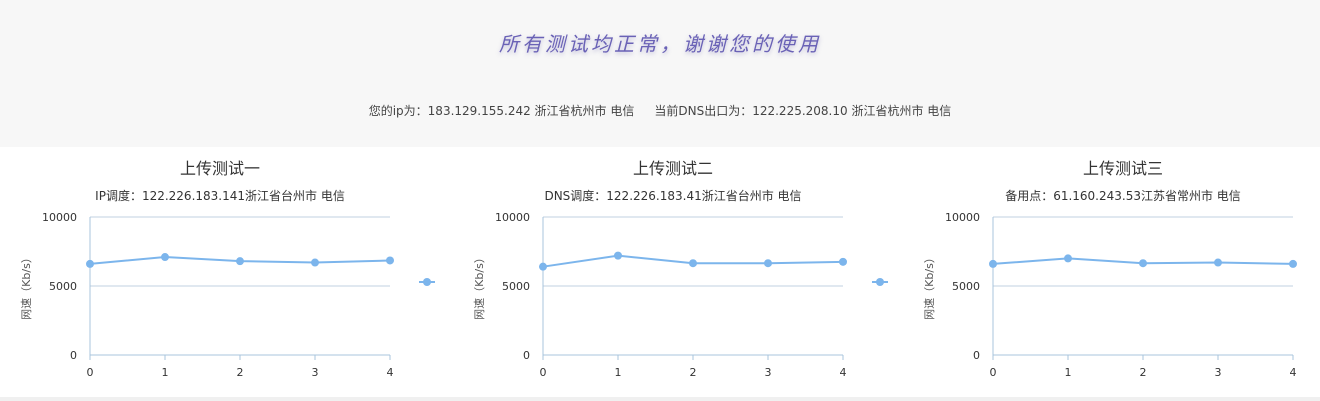  I want to click on upload-chart-2: 0 1 2 3 4 0 5000 10000 网速（Kb/s）, so click(680, 295).